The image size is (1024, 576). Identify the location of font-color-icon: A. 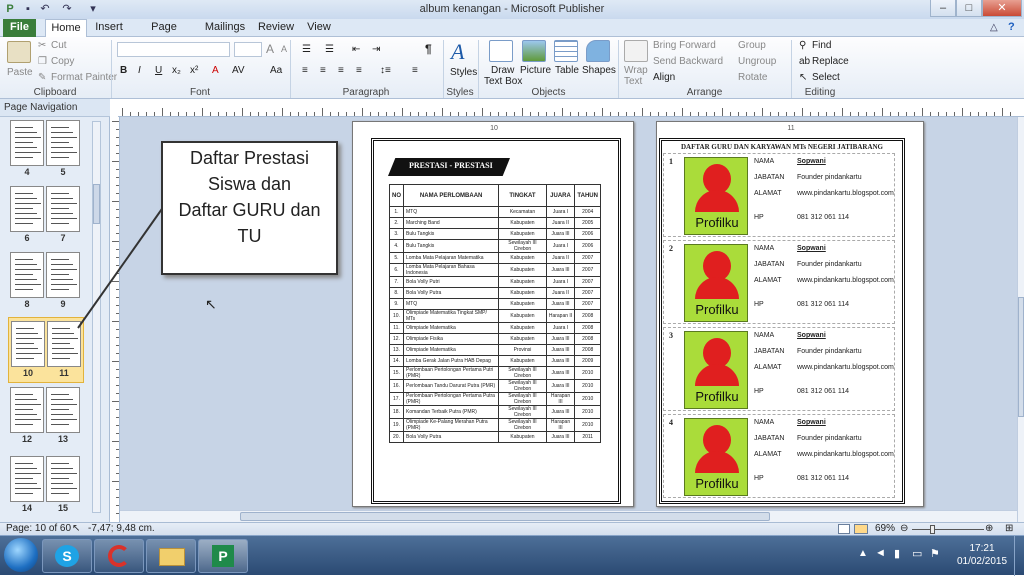
(215, 70).